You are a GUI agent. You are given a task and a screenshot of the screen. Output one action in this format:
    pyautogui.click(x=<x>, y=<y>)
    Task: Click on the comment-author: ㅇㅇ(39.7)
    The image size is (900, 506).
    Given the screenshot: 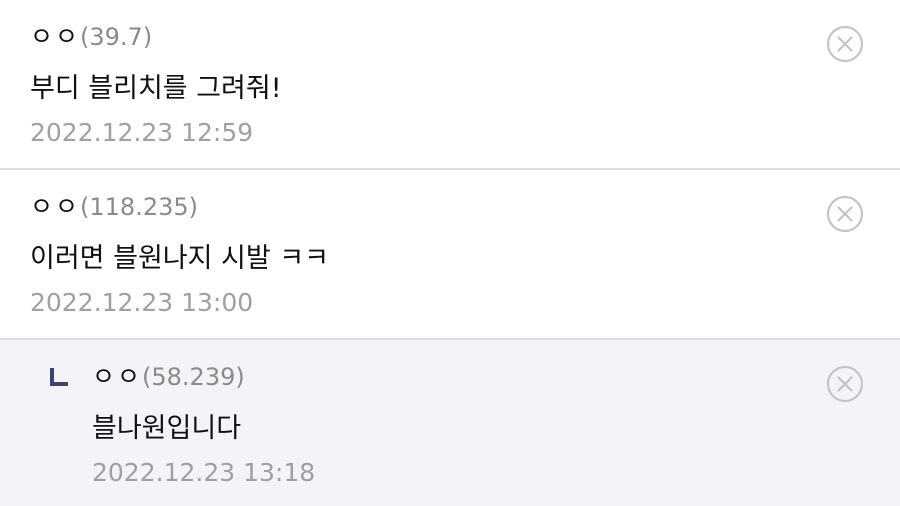 What is the action you would take?
    pyautogui.click(x=91, y=37)
    